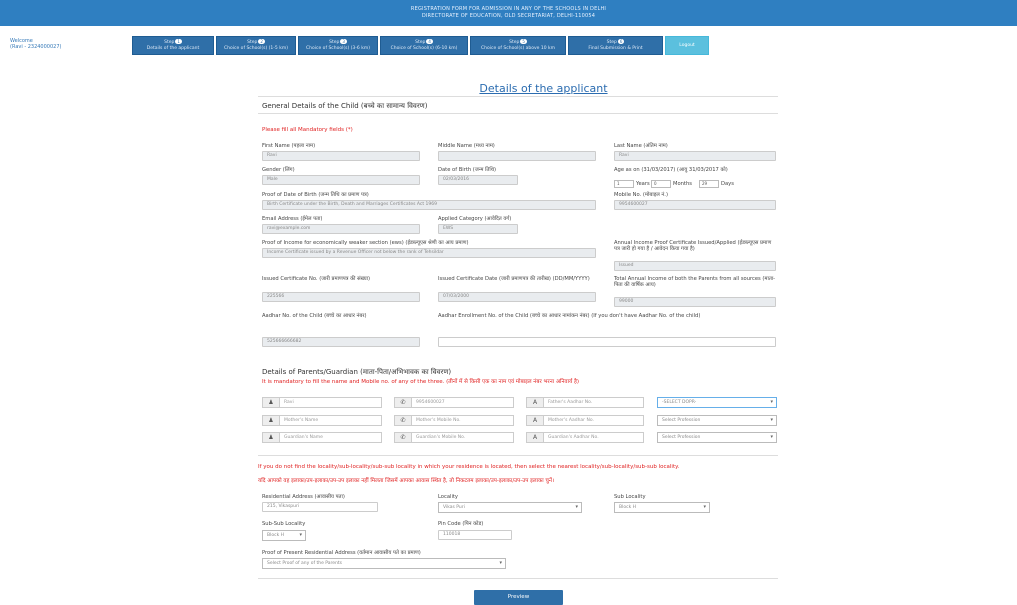 The image size is (1017, 605). What do you see at coordinates (543, 88) in the screenshot?
I see `page-title: Details of the applicant` at bounding box center [543, 88].